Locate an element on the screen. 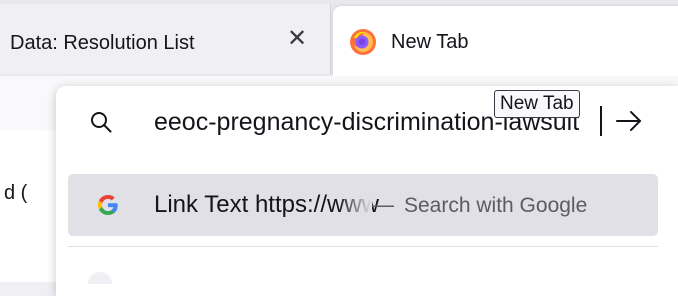 The image size is (678, 296). tab-tooltip: New Tab is located at coordinates (537, 104).